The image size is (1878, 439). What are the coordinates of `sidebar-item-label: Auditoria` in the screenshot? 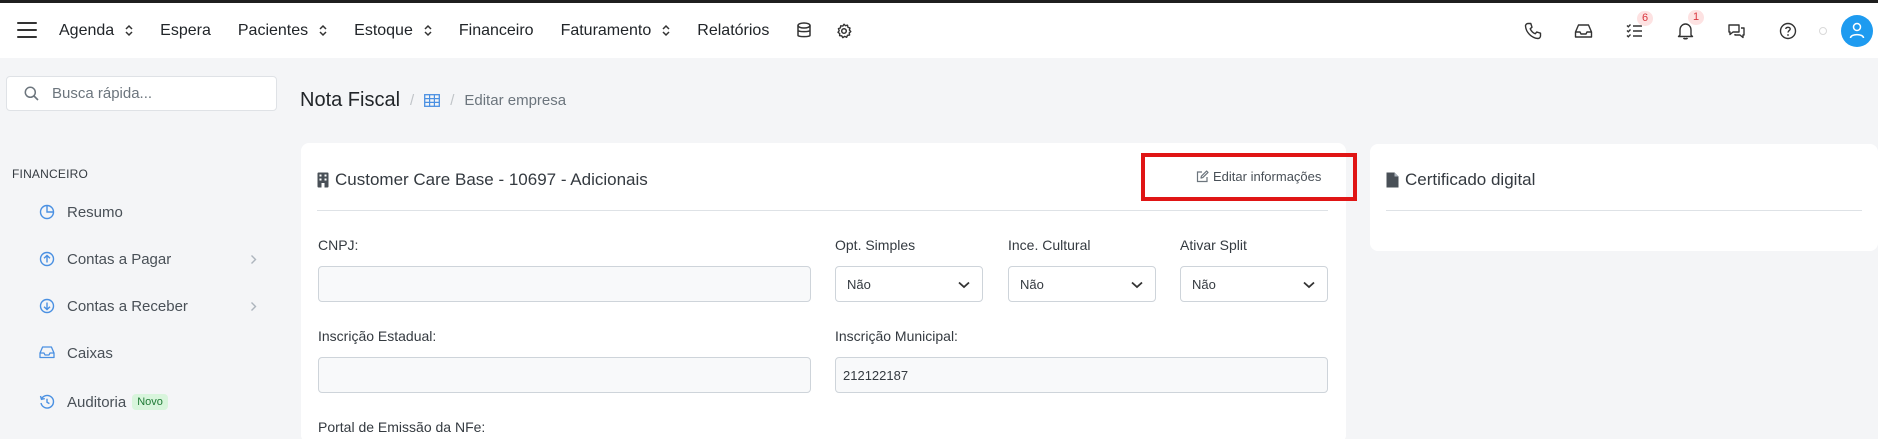 It's located at (97, 402).